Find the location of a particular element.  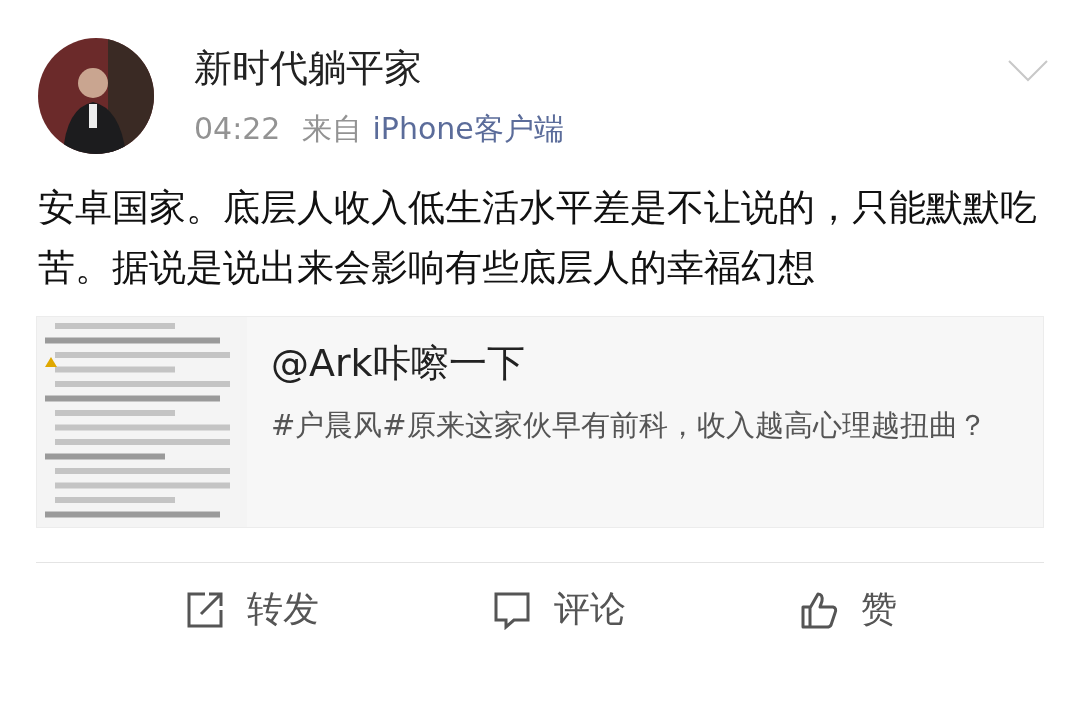

source-link: iPhone客户端 is located at coordinates (468, 129).